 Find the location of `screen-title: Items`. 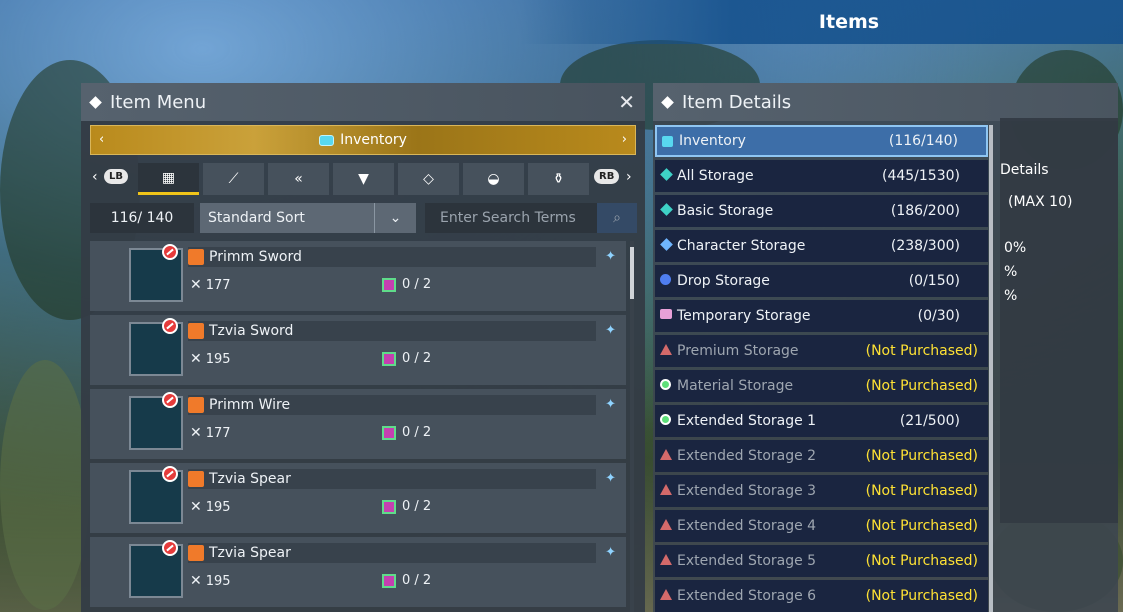

screen-title: Items is located at coordinates (821, 22).